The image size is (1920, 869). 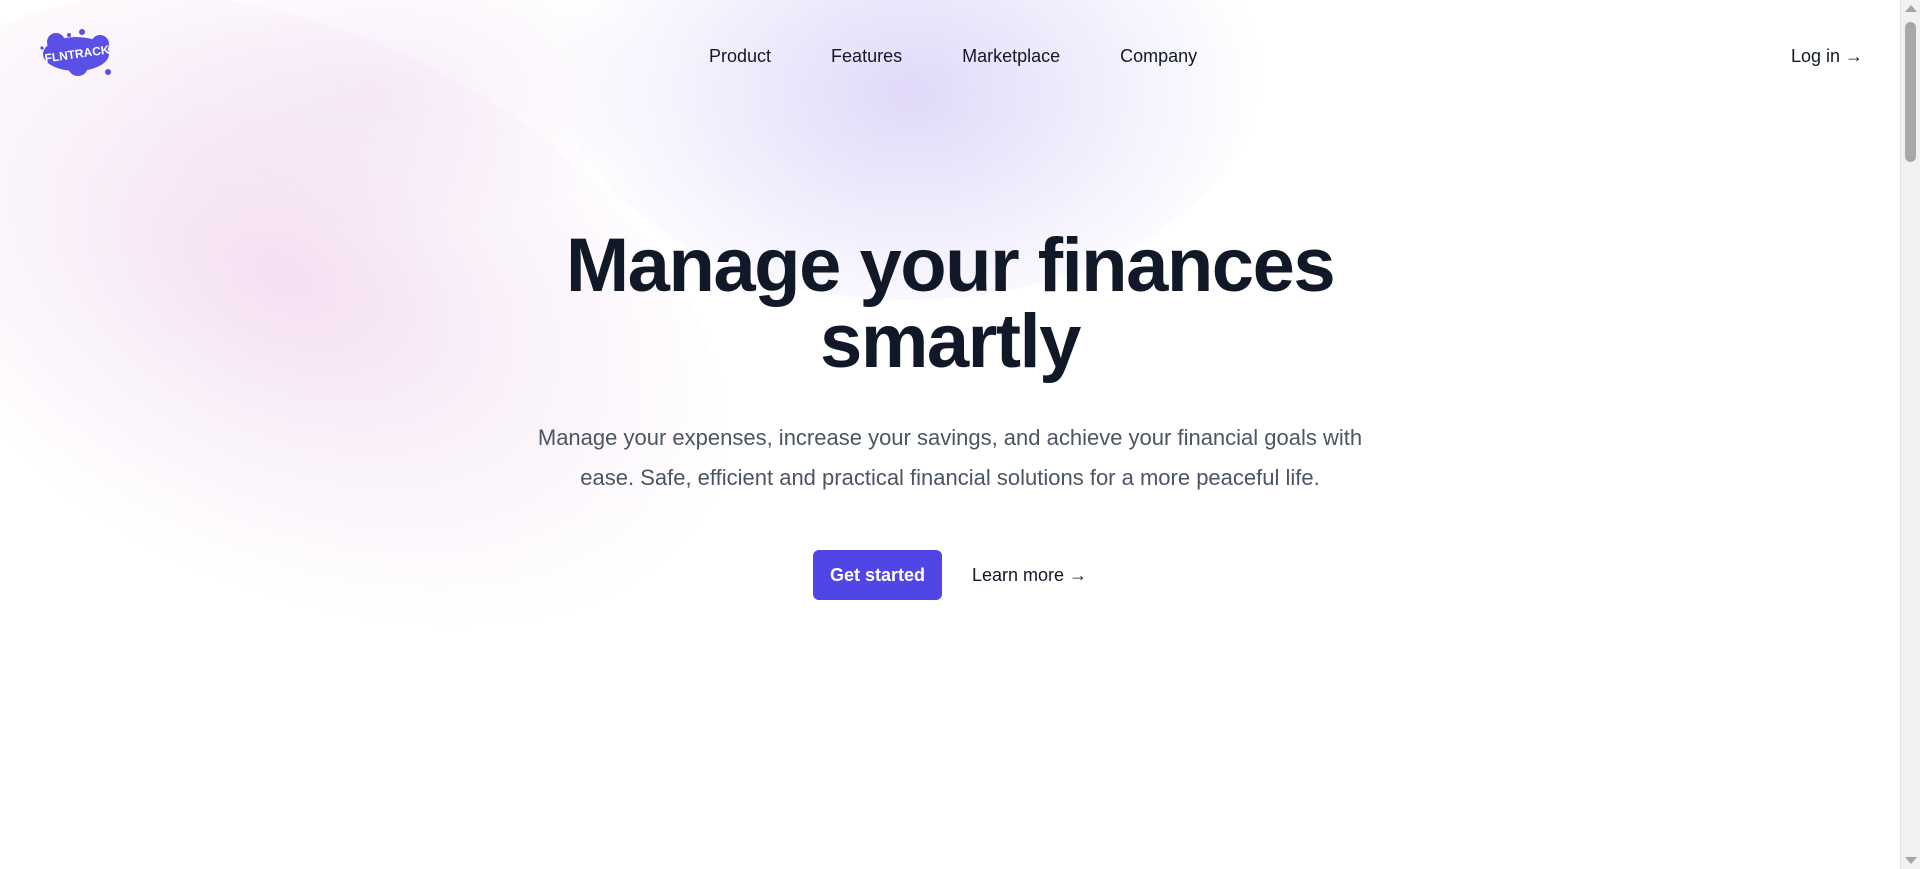 What do you see at coordinates (866, 56) in the screenshot?
I see `nav-item-features: Features` at bounding box center [866, 56].